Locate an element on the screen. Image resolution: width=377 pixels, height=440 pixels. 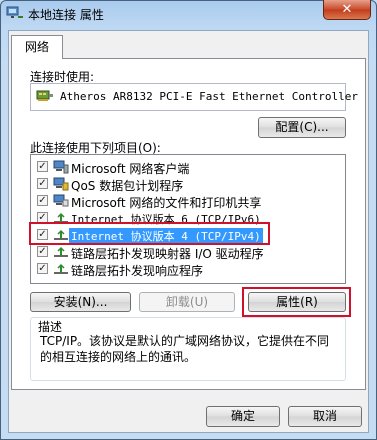
cancel-button: 取消 is located at coordinates (325, 416).